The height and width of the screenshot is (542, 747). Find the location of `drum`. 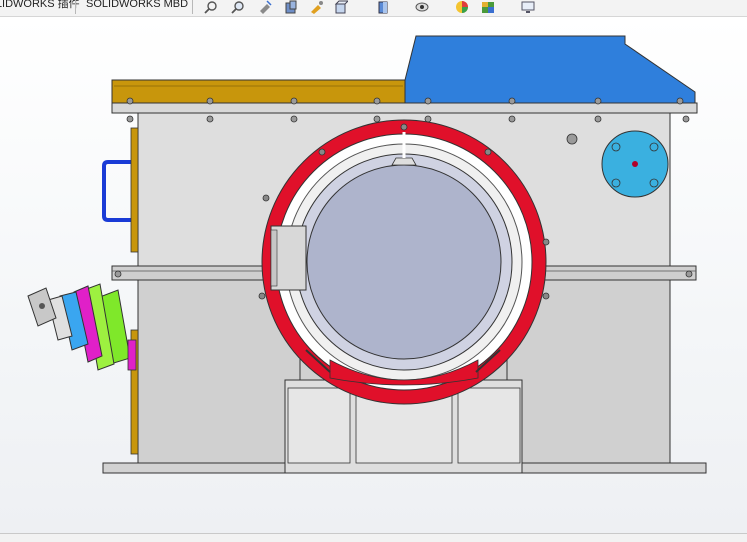

drum is located at coordinates (404, 262).